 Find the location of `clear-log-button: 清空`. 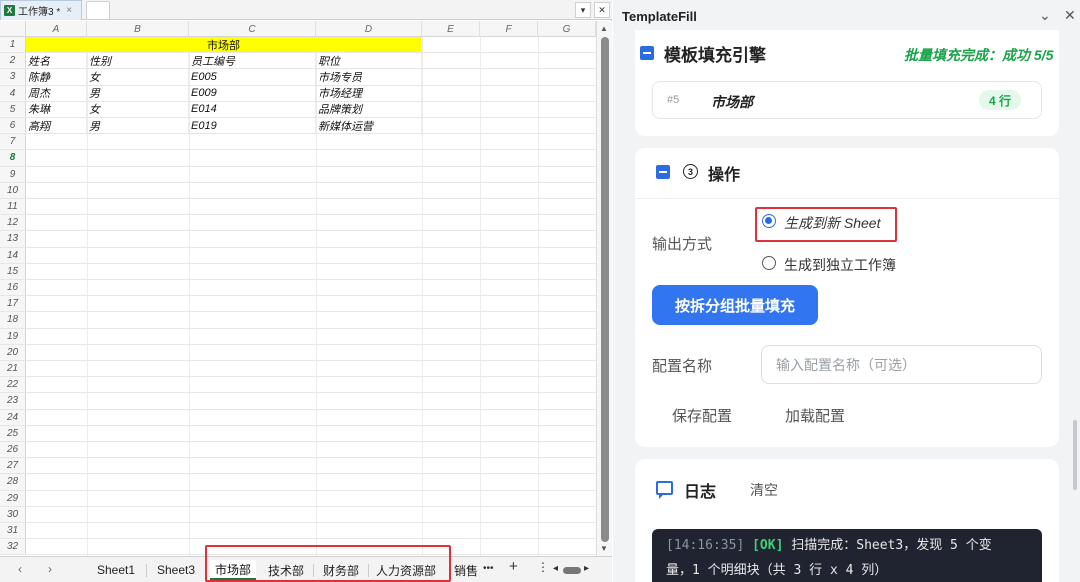

clear-log-button: 清空 is located at coordinates (764, 490).